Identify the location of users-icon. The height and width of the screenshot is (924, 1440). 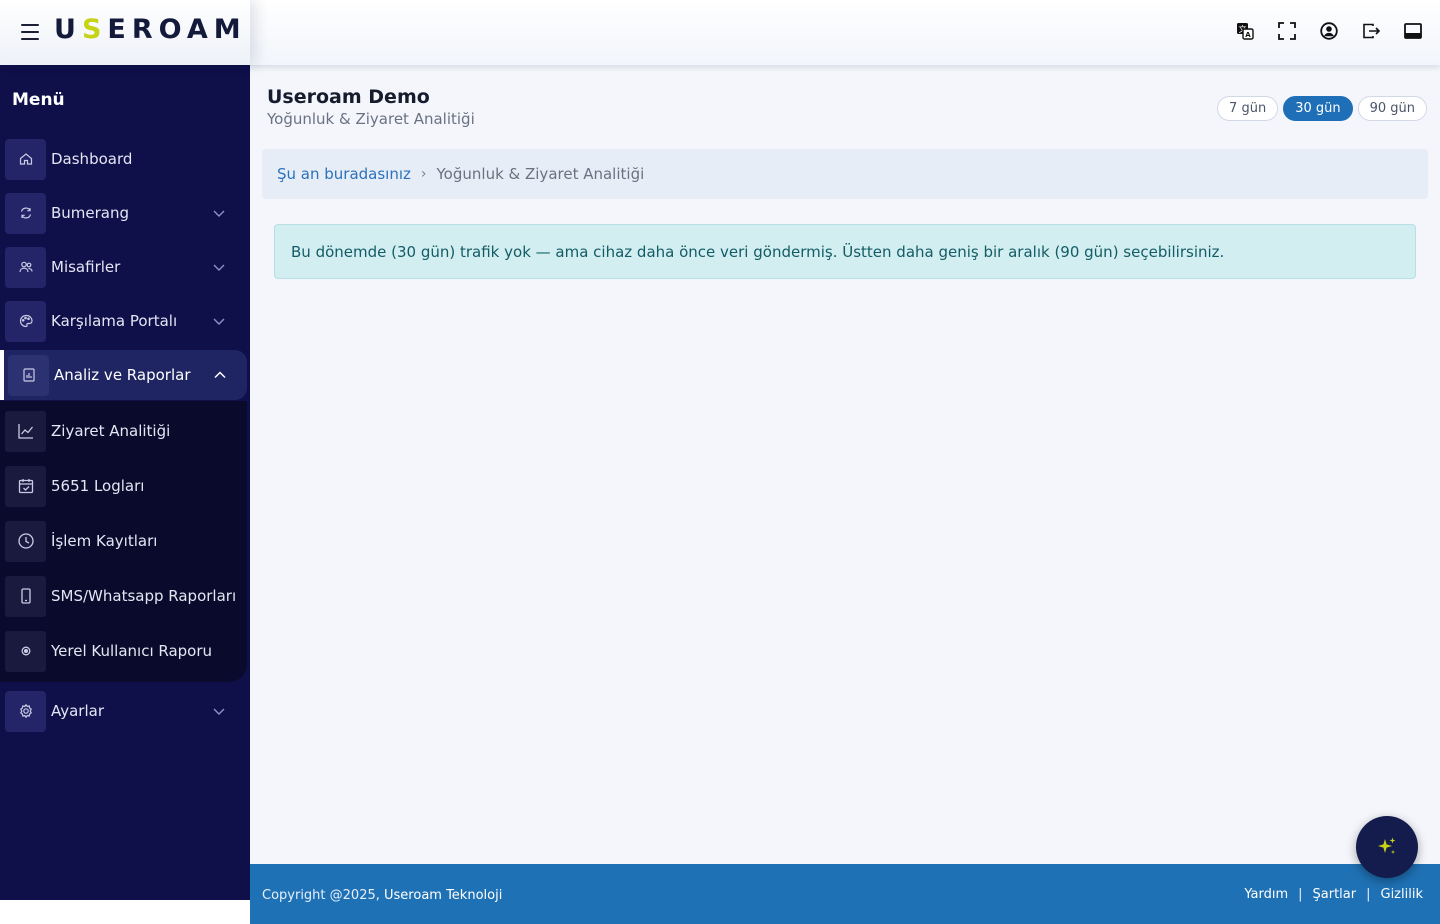
(25, 267).